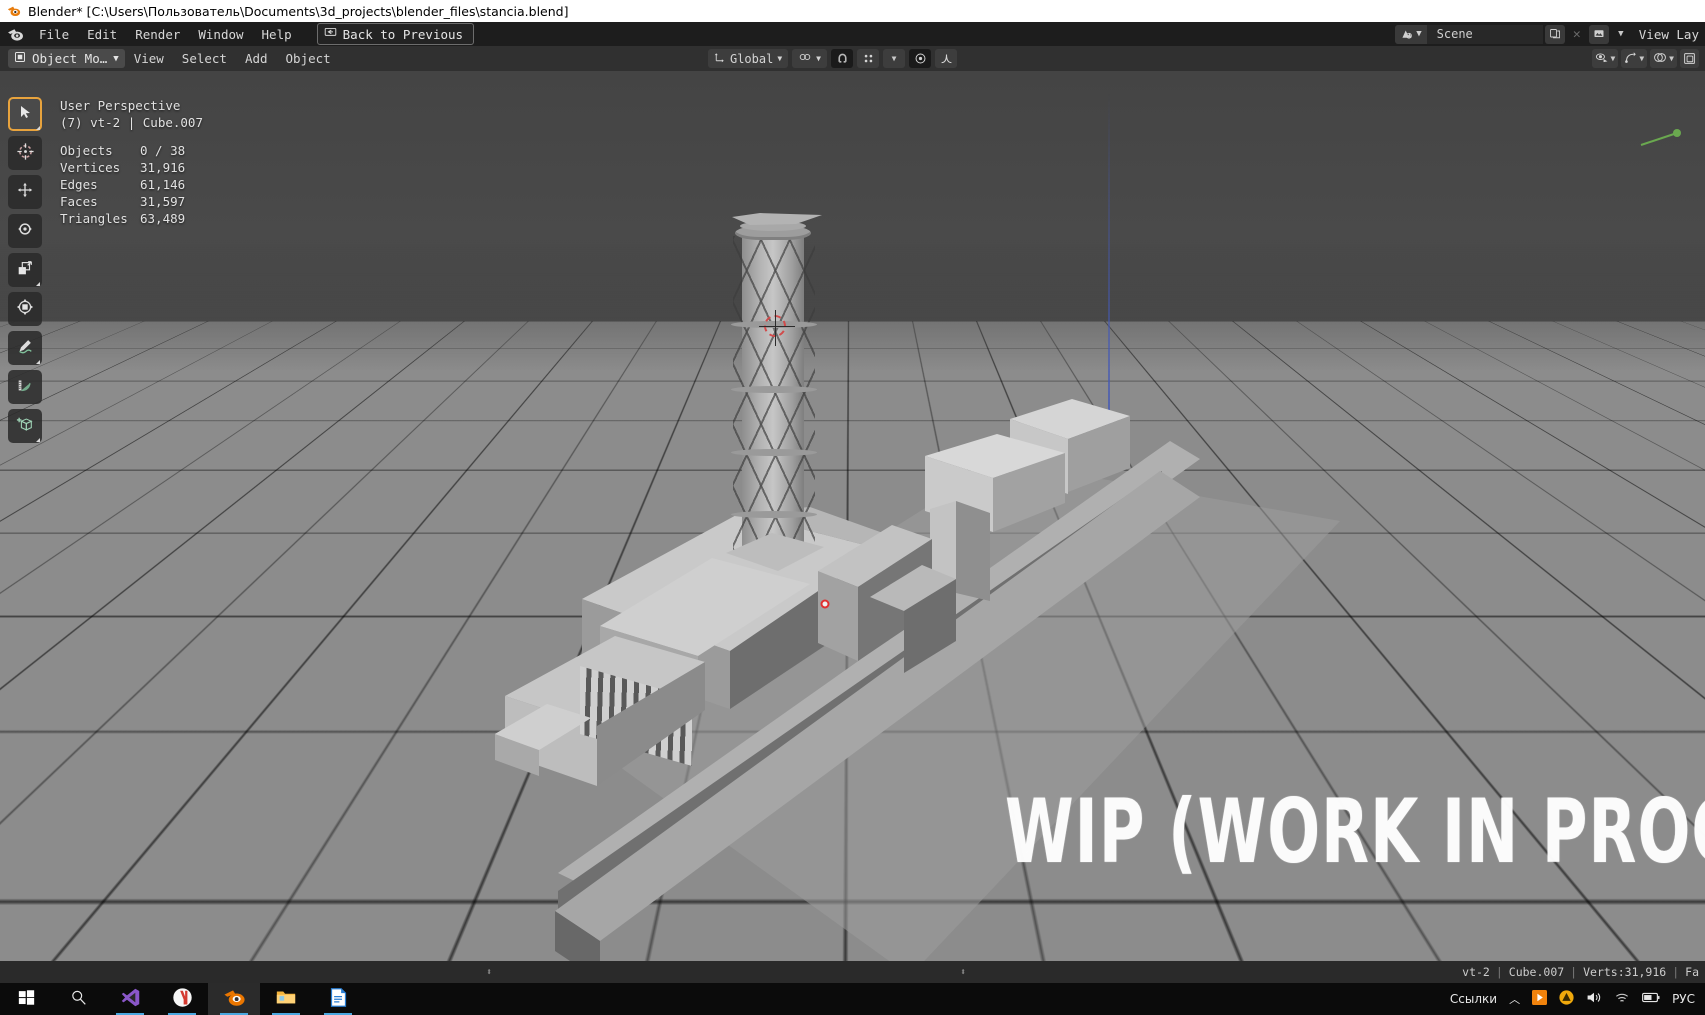 The image size is (1705, 1015). What do you see at coordinates (1577, 34) in the screenshot?
I see `close-x-icon: ✕` at bounding box center [1577, 34].